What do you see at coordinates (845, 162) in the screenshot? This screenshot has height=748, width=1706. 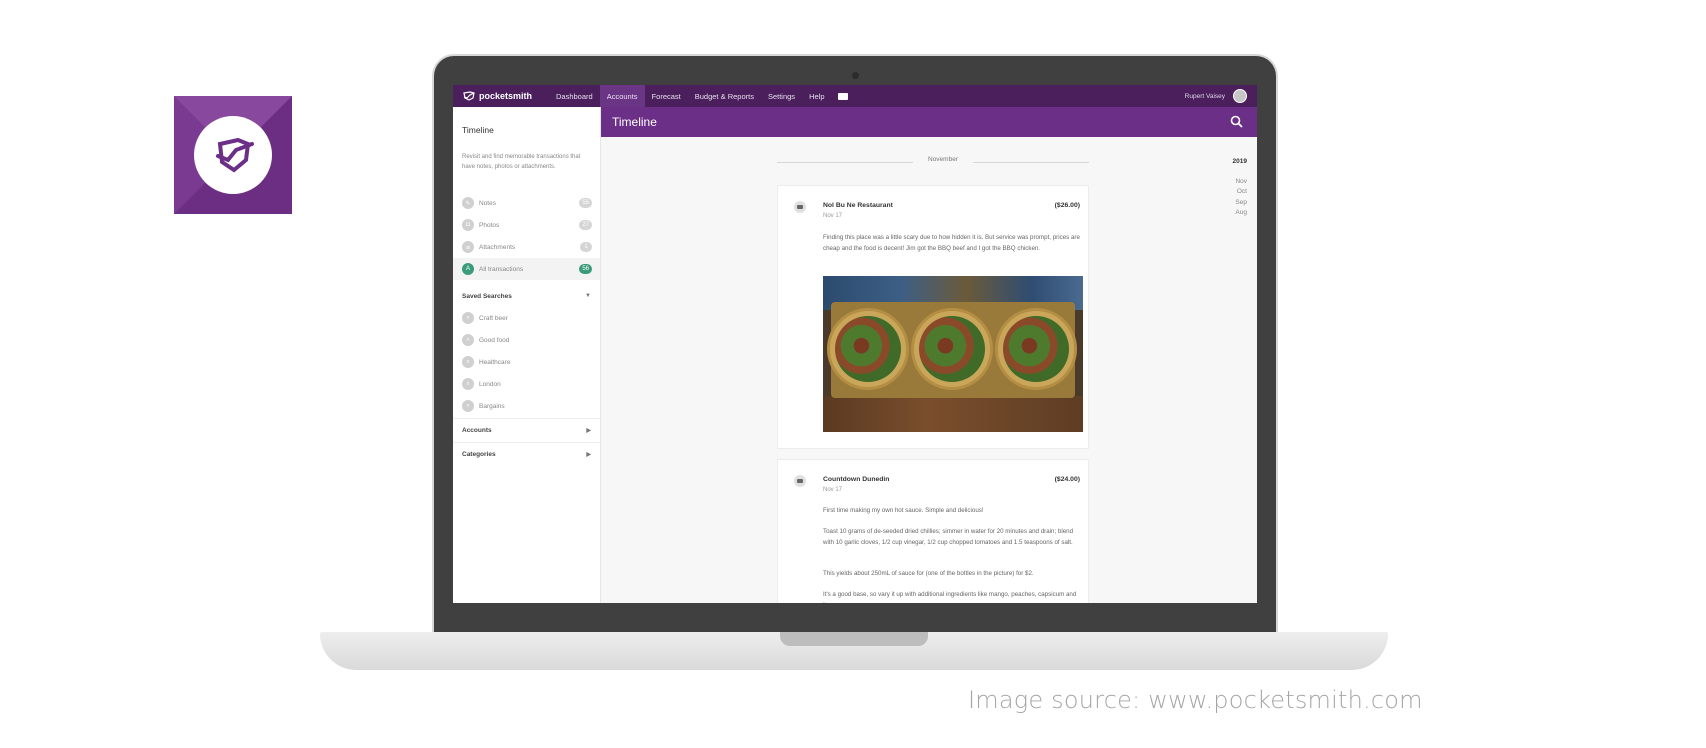 I see `month-divider-left` at bounding box center [845, 162].